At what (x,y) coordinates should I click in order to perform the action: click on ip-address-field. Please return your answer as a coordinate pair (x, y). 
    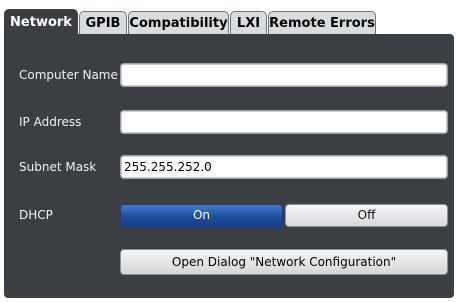
    Looking at the image, I should click on (284, 122).